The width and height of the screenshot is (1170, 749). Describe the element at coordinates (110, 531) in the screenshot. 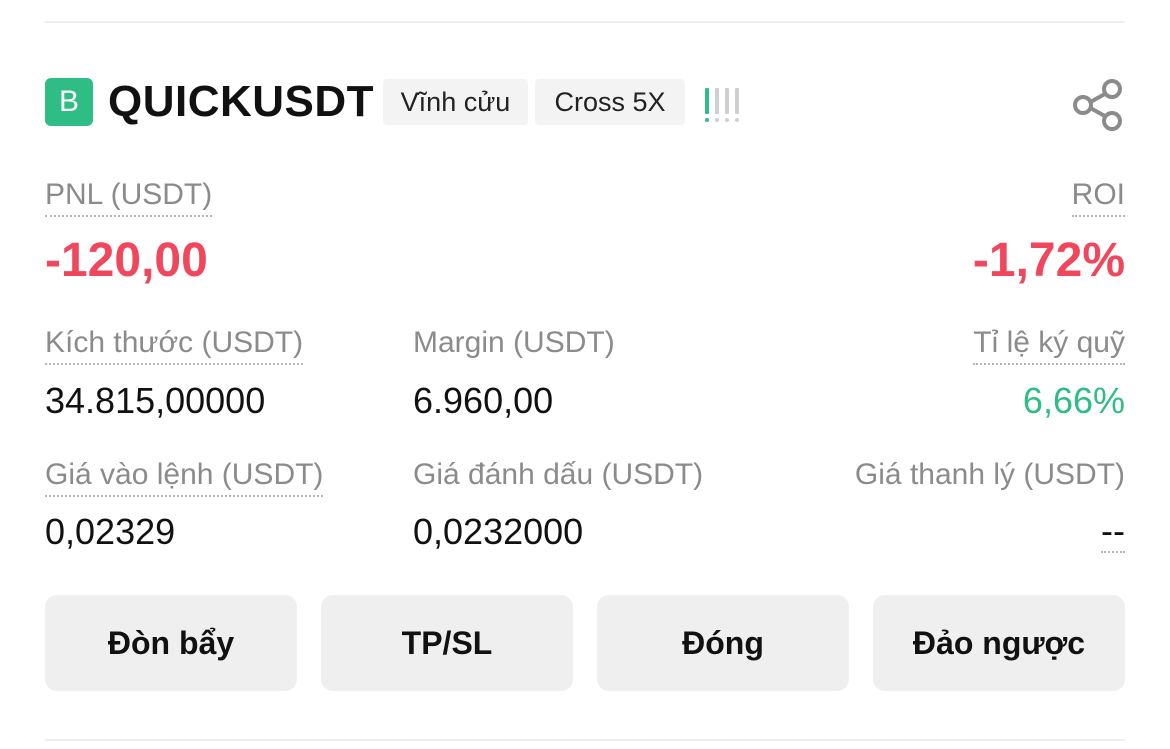

I see `entry-price-value: 0,02329` at that location.